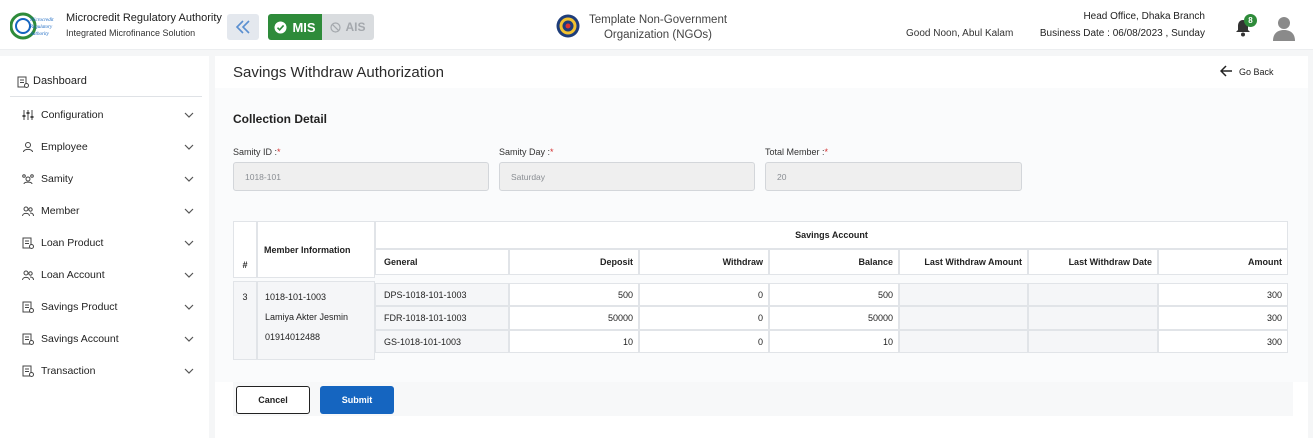 This screenshot has width=1313, height=438. What do you see at coordinates (79, 307) in the screenshot?
I see `sidebar-item-label: Savings Product` at bounding box center [79, 307].